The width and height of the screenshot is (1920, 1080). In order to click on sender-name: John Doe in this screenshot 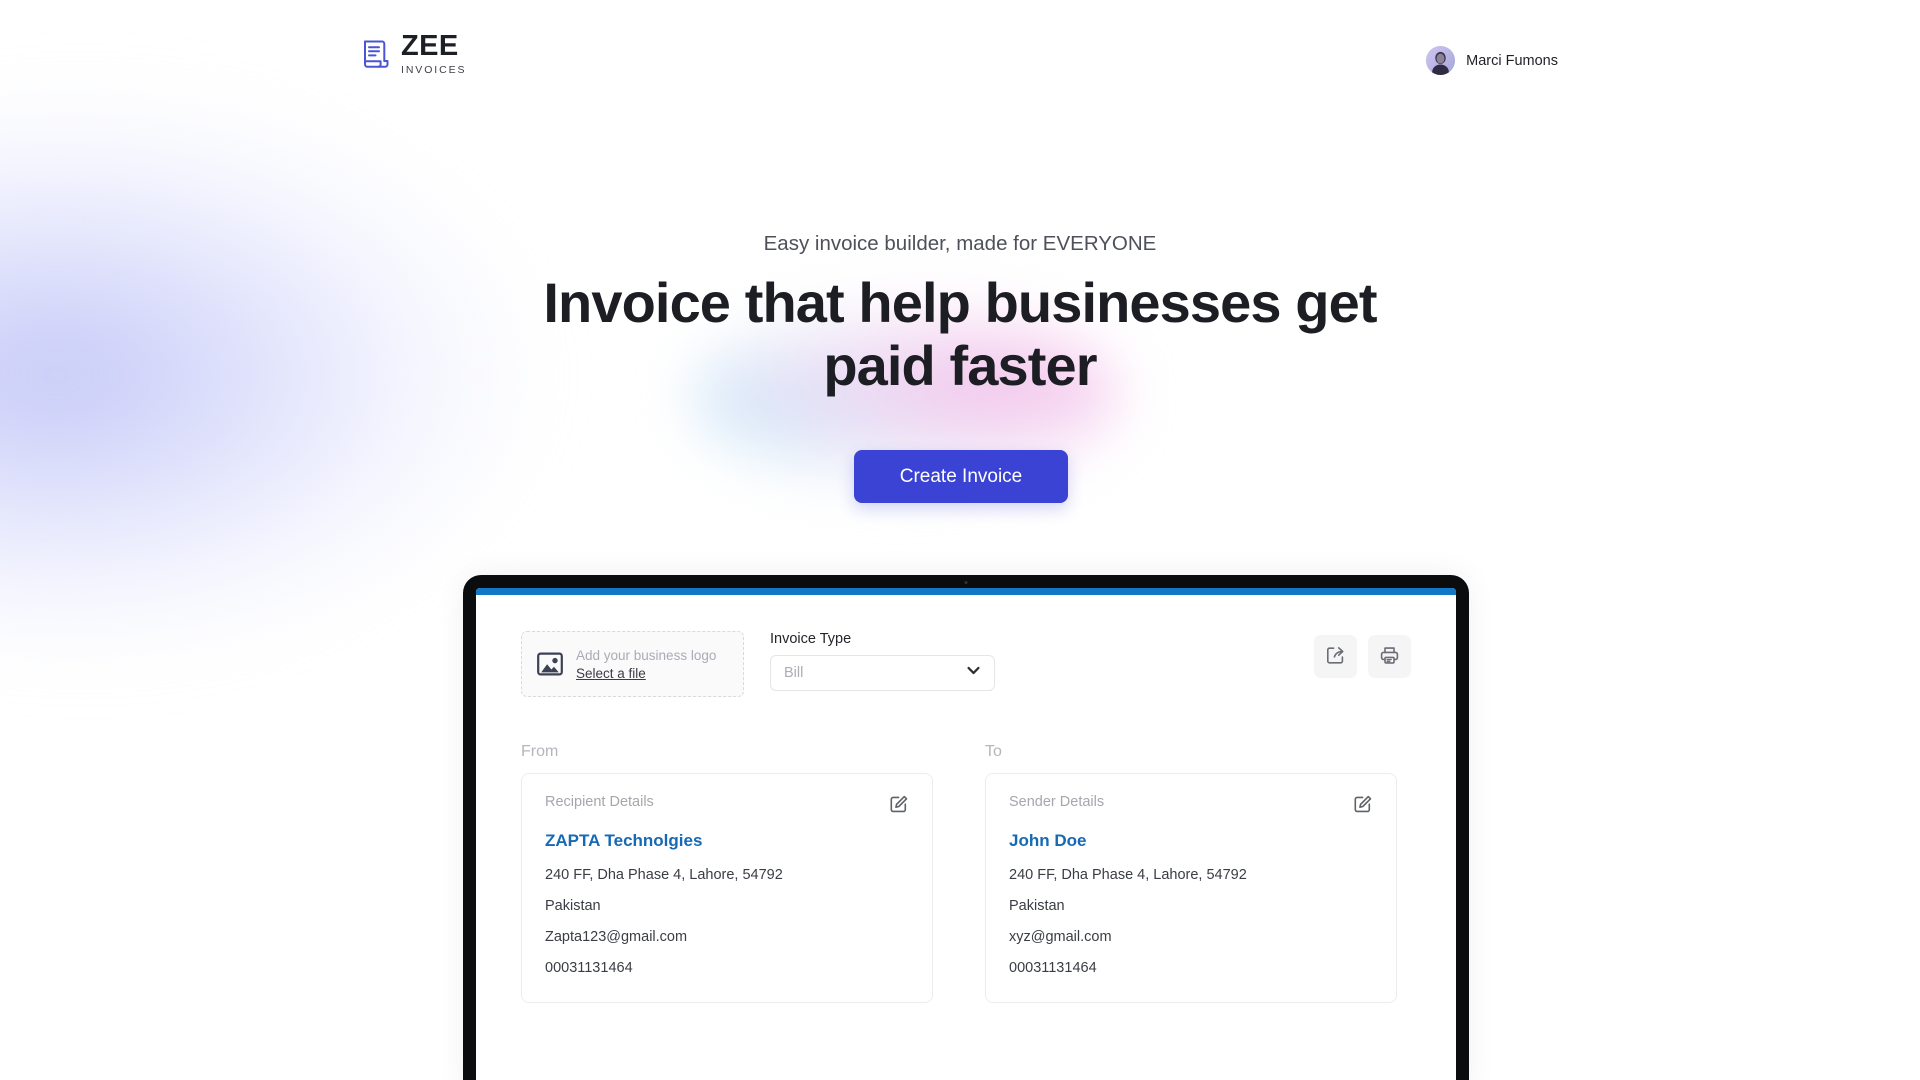, I will do `click(1048, 840)`.